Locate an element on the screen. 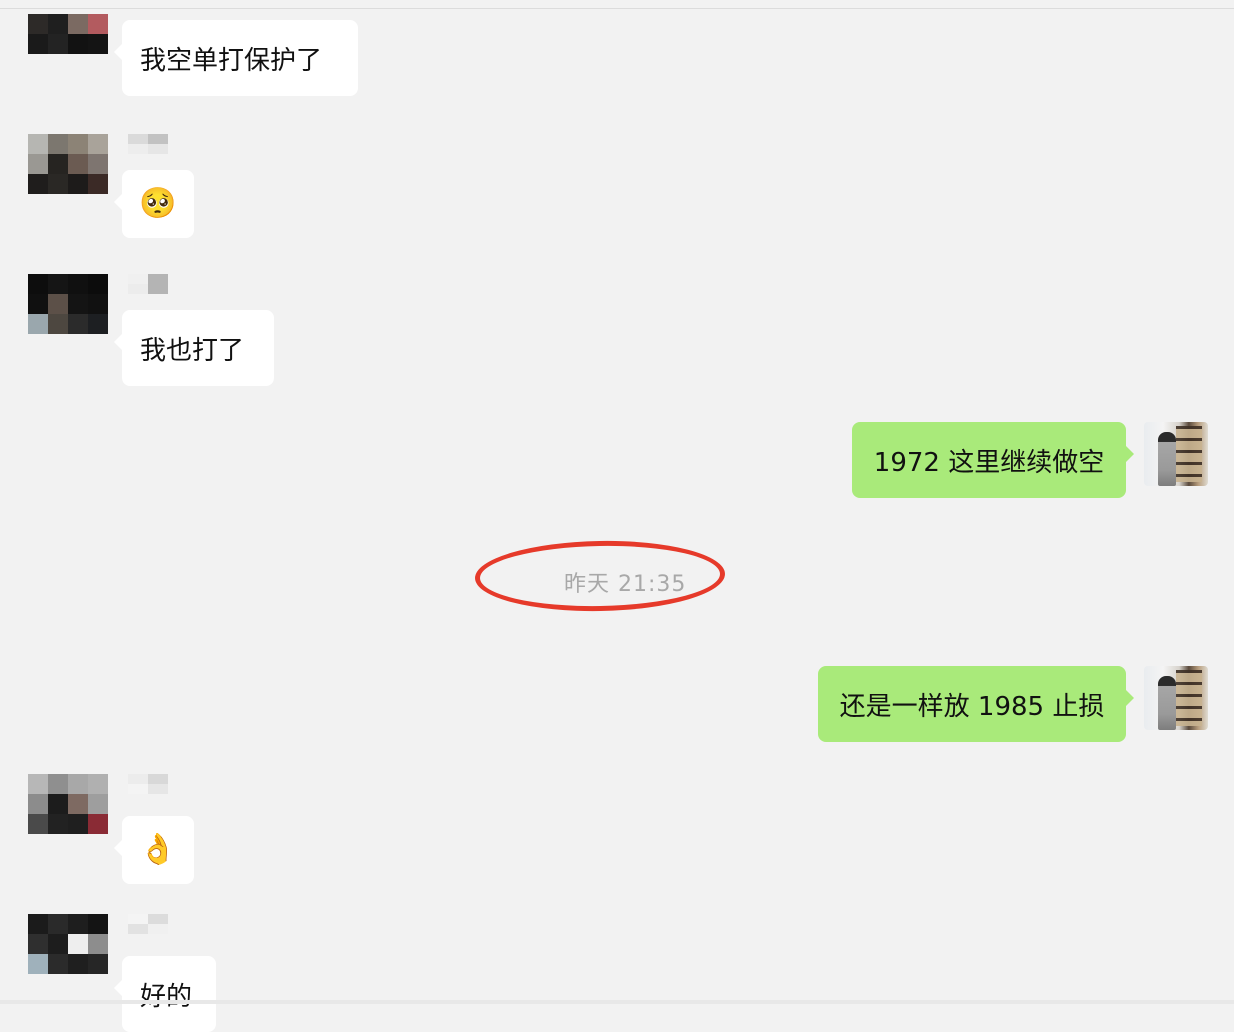 The image size is (1234, 1032). red-circle-annotation is located at coordinates (600, 576).